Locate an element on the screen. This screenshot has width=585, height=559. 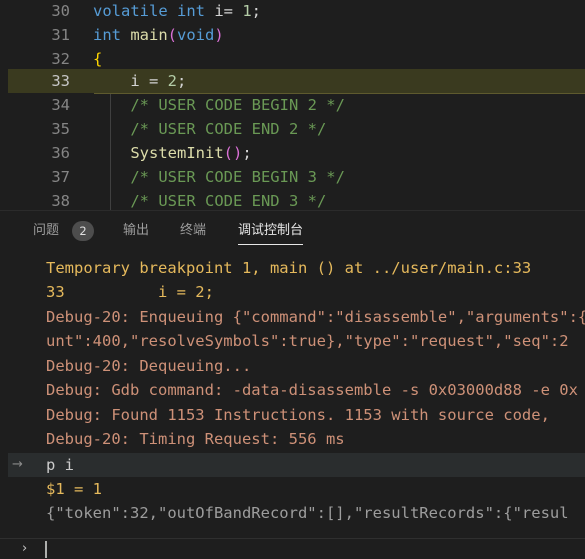
code-token: { is located at coordinates (98, 59).